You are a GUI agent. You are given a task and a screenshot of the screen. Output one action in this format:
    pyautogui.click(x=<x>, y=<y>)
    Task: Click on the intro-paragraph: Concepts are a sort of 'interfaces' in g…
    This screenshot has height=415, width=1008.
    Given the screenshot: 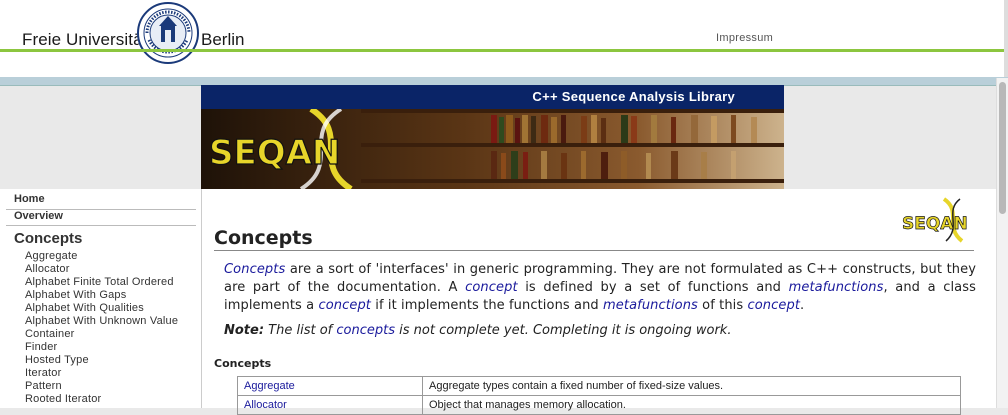 What is the action you would take?
    pyautogui.click(x=600, y=288)
    